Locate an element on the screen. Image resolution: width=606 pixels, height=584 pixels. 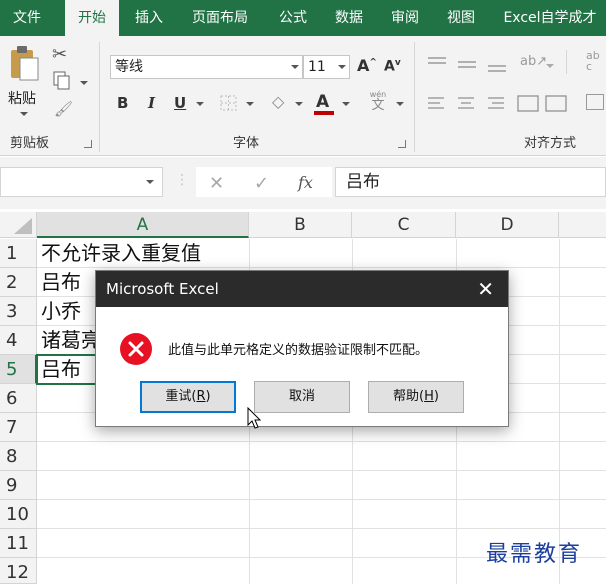
copy-dropdown-icon is located at coordinates (84, 83).